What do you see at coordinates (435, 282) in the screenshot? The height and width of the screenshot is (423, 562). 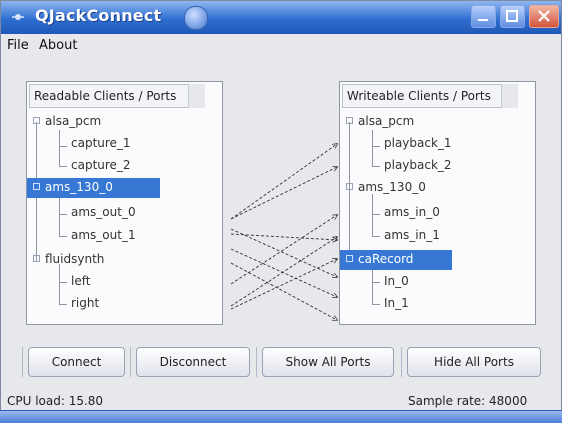 I see `tree-item-in-0: In_0` at bounding box center [435, 282].